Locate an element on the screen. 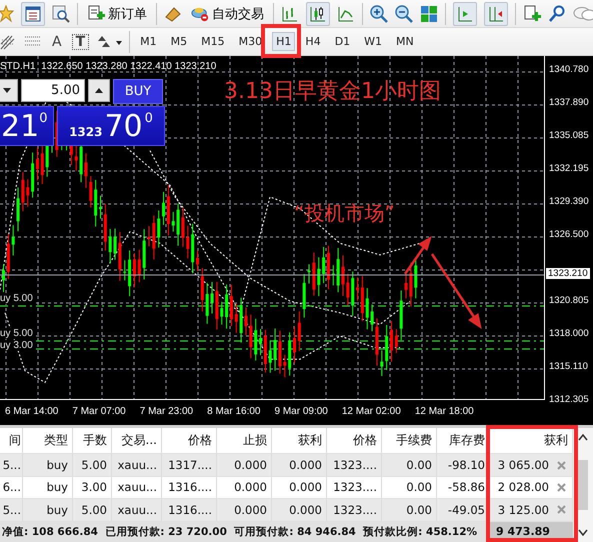 The width and height of the screenshot is (593, 542). time-label: 12 Mar 18:00 is located at coordinates (444, 411).